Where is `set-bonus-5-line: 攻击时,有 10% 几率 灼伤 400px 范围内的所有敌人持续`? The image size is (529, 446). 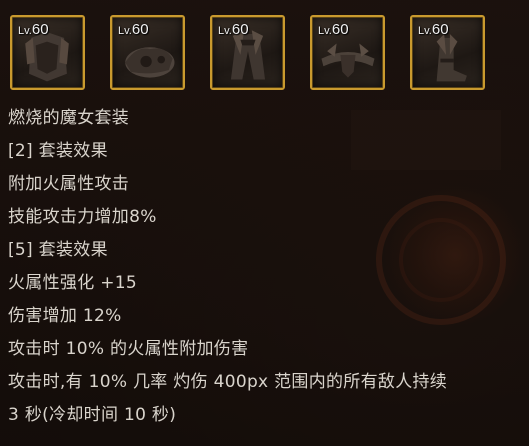
set-bonus-5-line: 攻击时,有 10% 几率 灼伤 400px 范围内的所有敌人持续 is located at coordinates (228, 382).